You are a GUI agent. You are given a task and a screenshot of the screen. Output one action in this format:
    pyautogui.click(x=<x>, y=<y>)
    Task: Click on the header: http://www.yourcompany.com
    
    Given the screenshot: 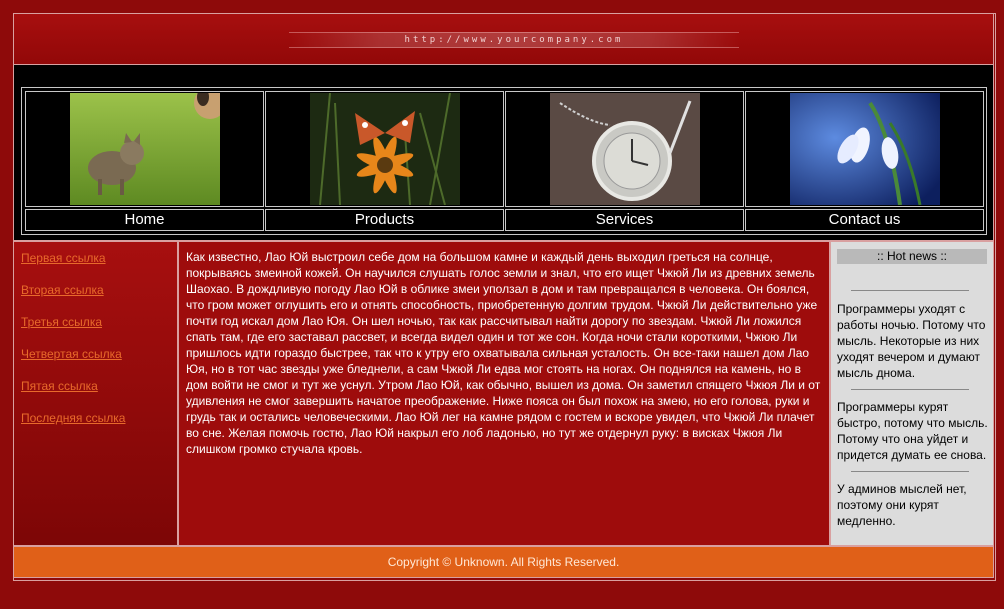 What is the action you would take?
    pyautogui.click(x=503, y=39)
    